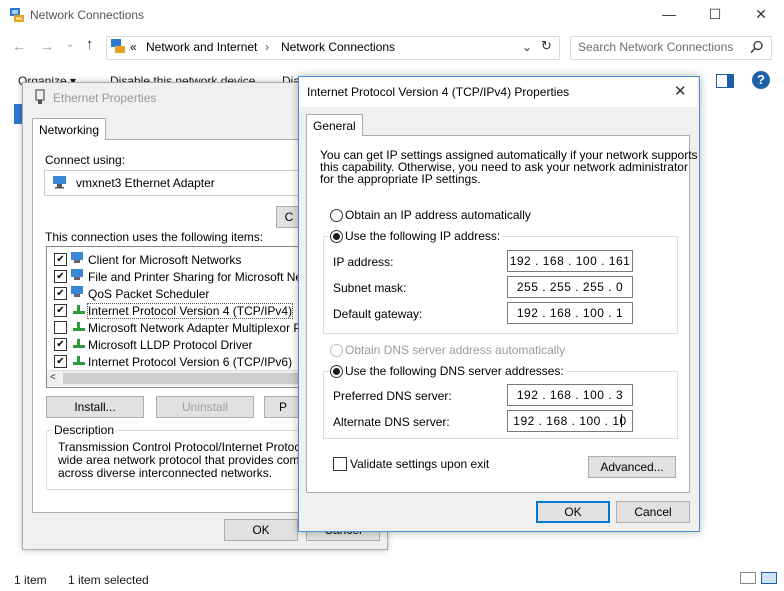 This screenshot has height=591, width=784. I want to click on horizontal-scrollbar: <, so click(173, 378).